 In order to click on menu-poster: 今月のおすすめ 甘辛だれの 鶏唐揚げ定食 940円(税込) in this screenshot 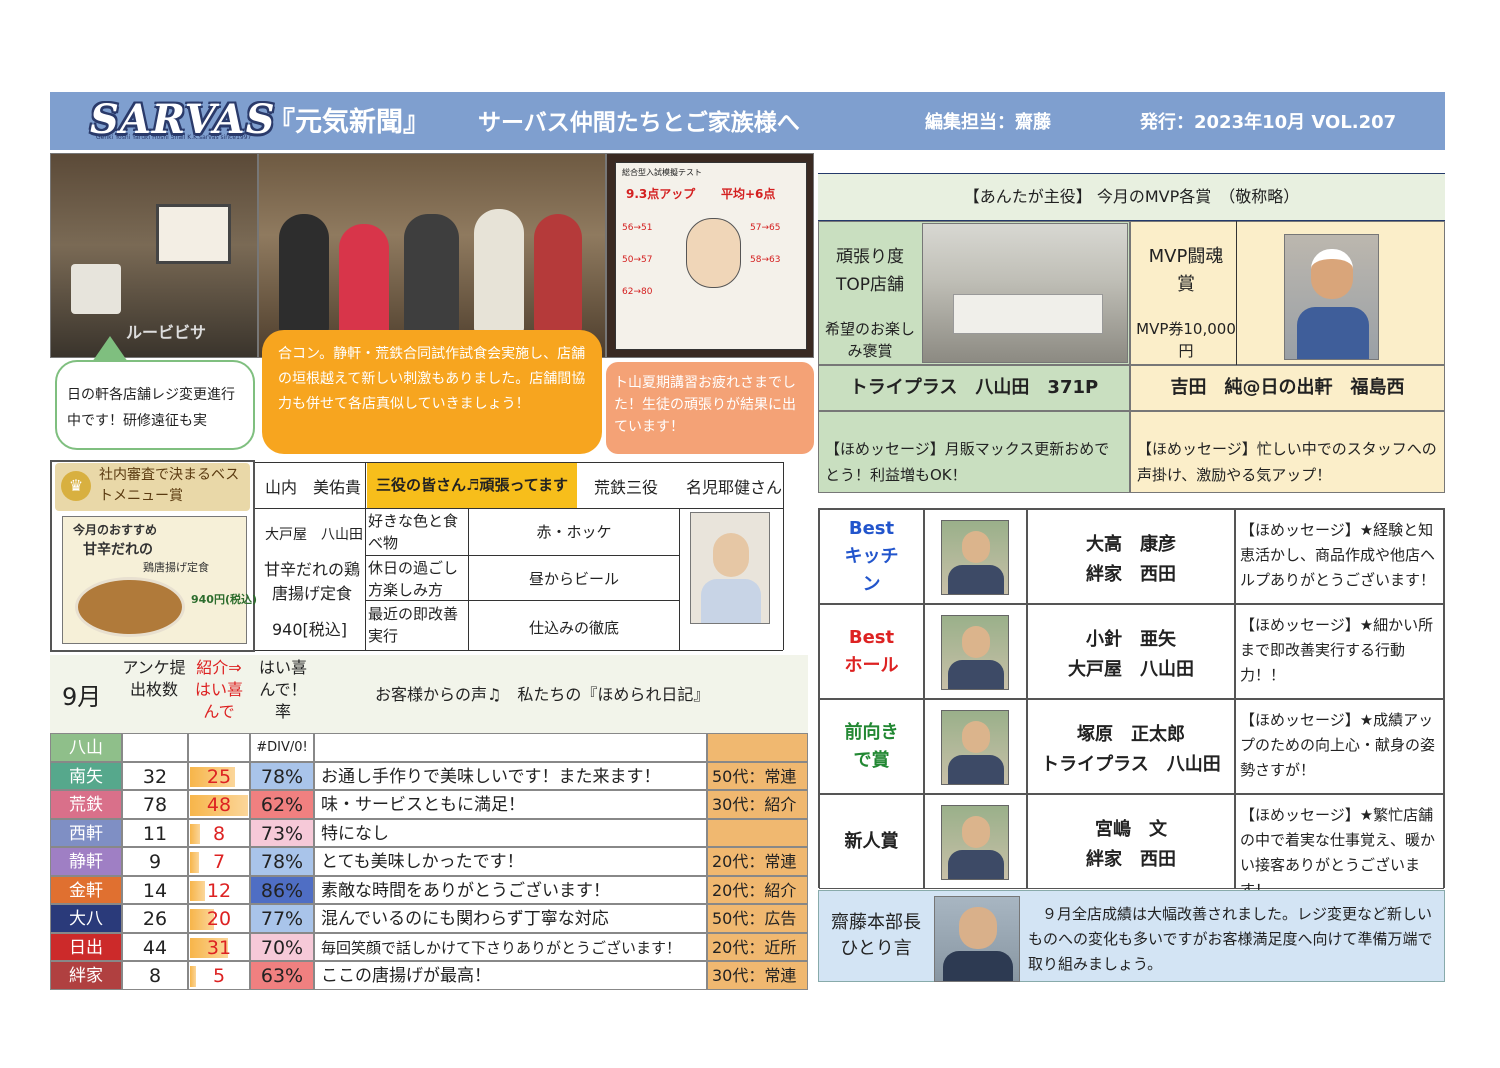, I will do `click(159, 580)`.